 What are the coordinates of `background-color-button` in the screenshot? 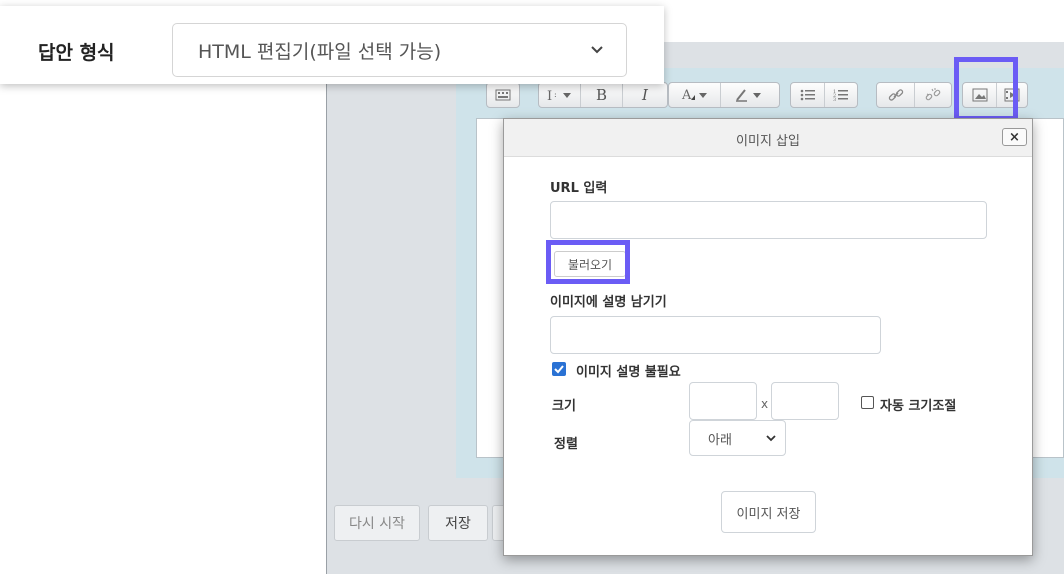 It's located at (750, 95).